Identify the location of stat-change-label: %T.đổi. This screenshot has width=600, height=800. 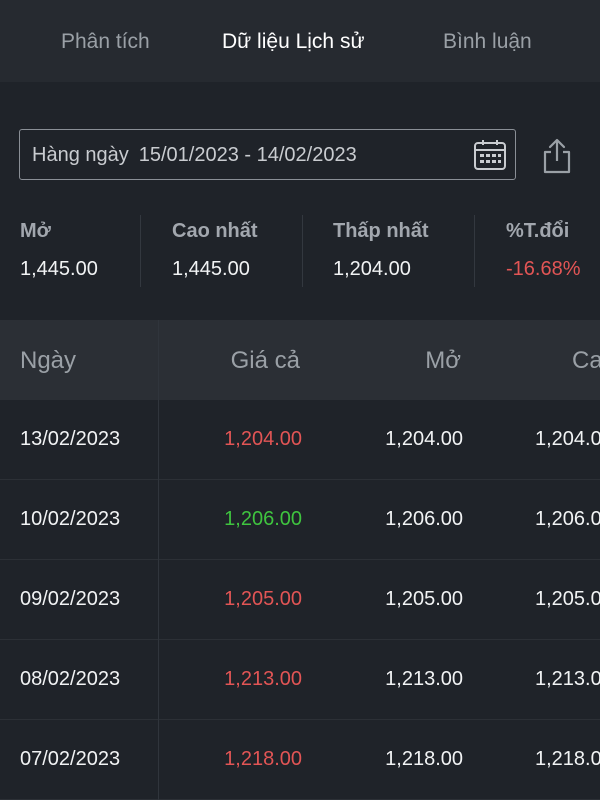
(538, 231).